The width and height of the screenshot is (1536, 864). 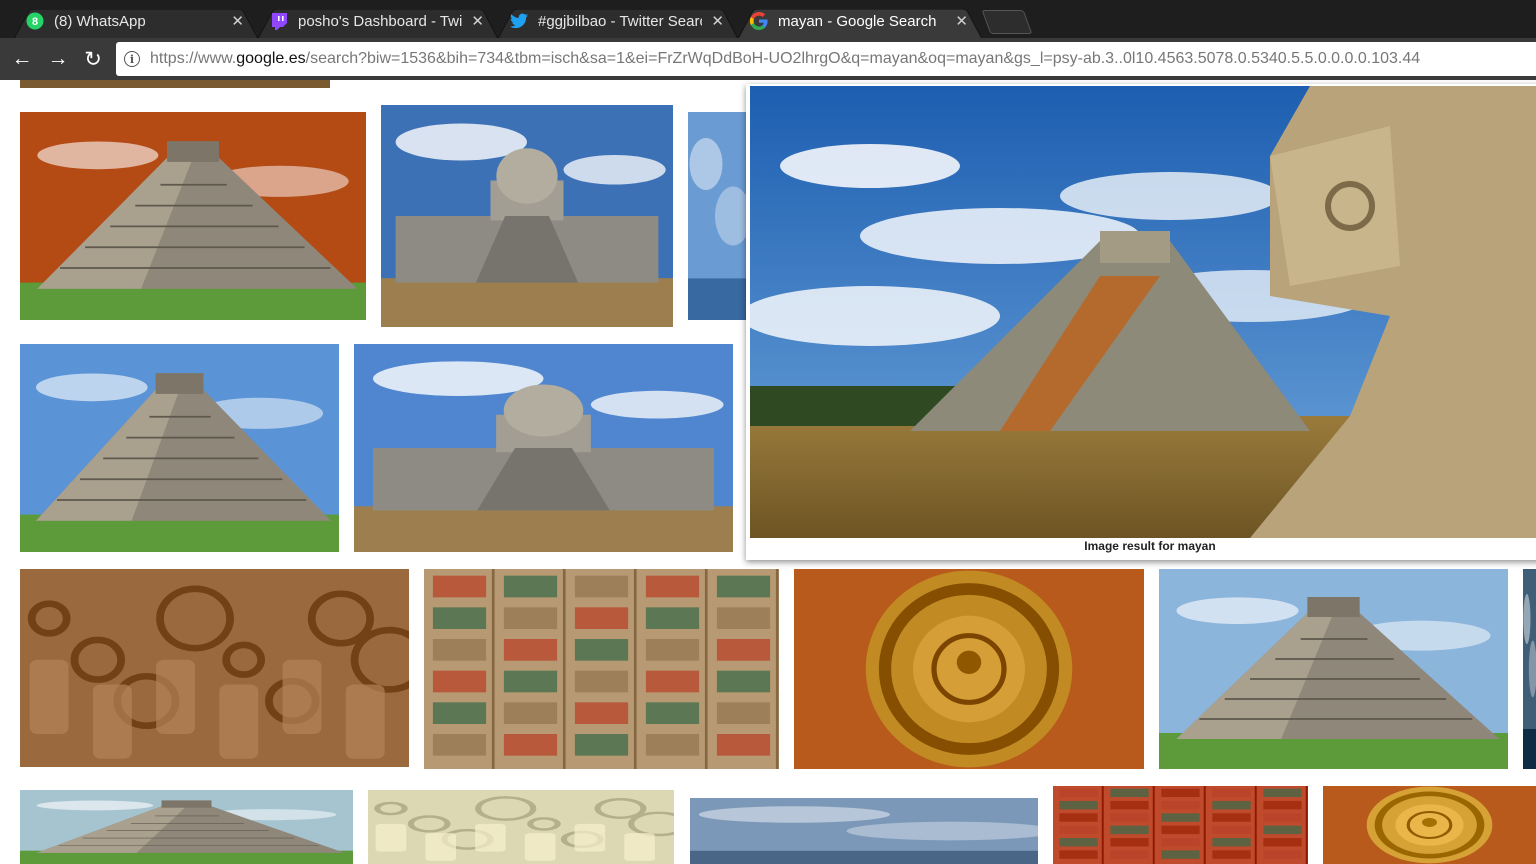 What do you see at coordinates (175, 84) in the screenshot?
I see `image-result-partial-top` at bounding box center [175, 84].